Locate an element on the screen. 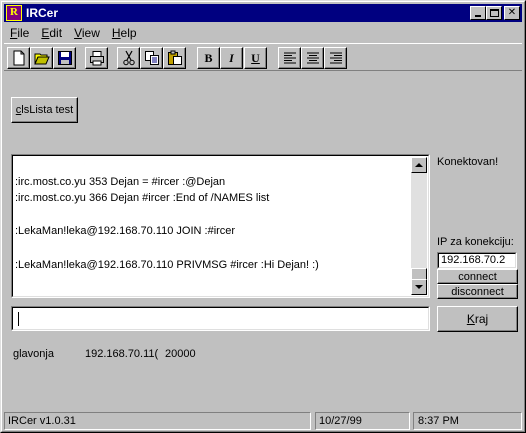 Image resolution: width=526 pixels, height=433 pixels. new-file-icon is located at coordinates (18, 58).